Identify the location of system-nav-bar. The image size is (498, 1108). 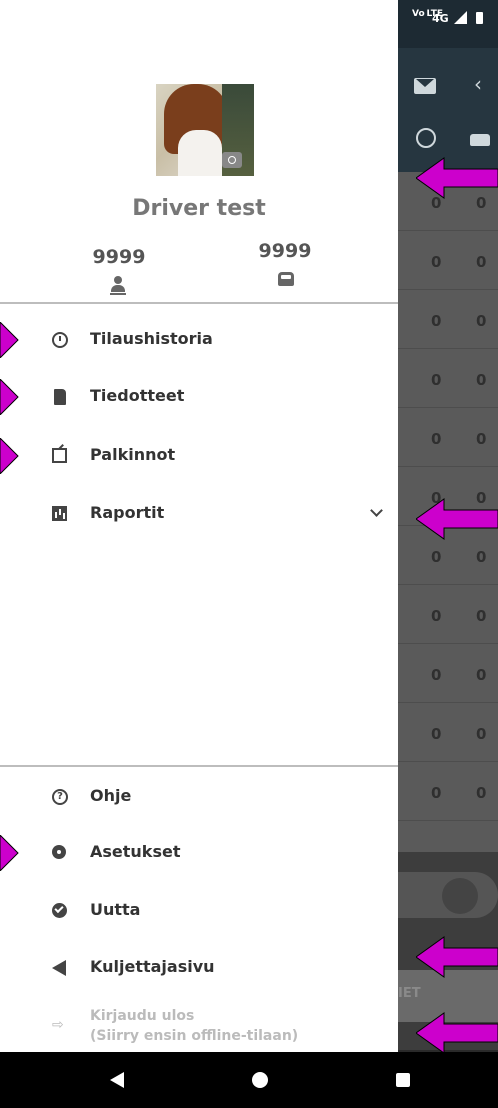
(249, 1080).